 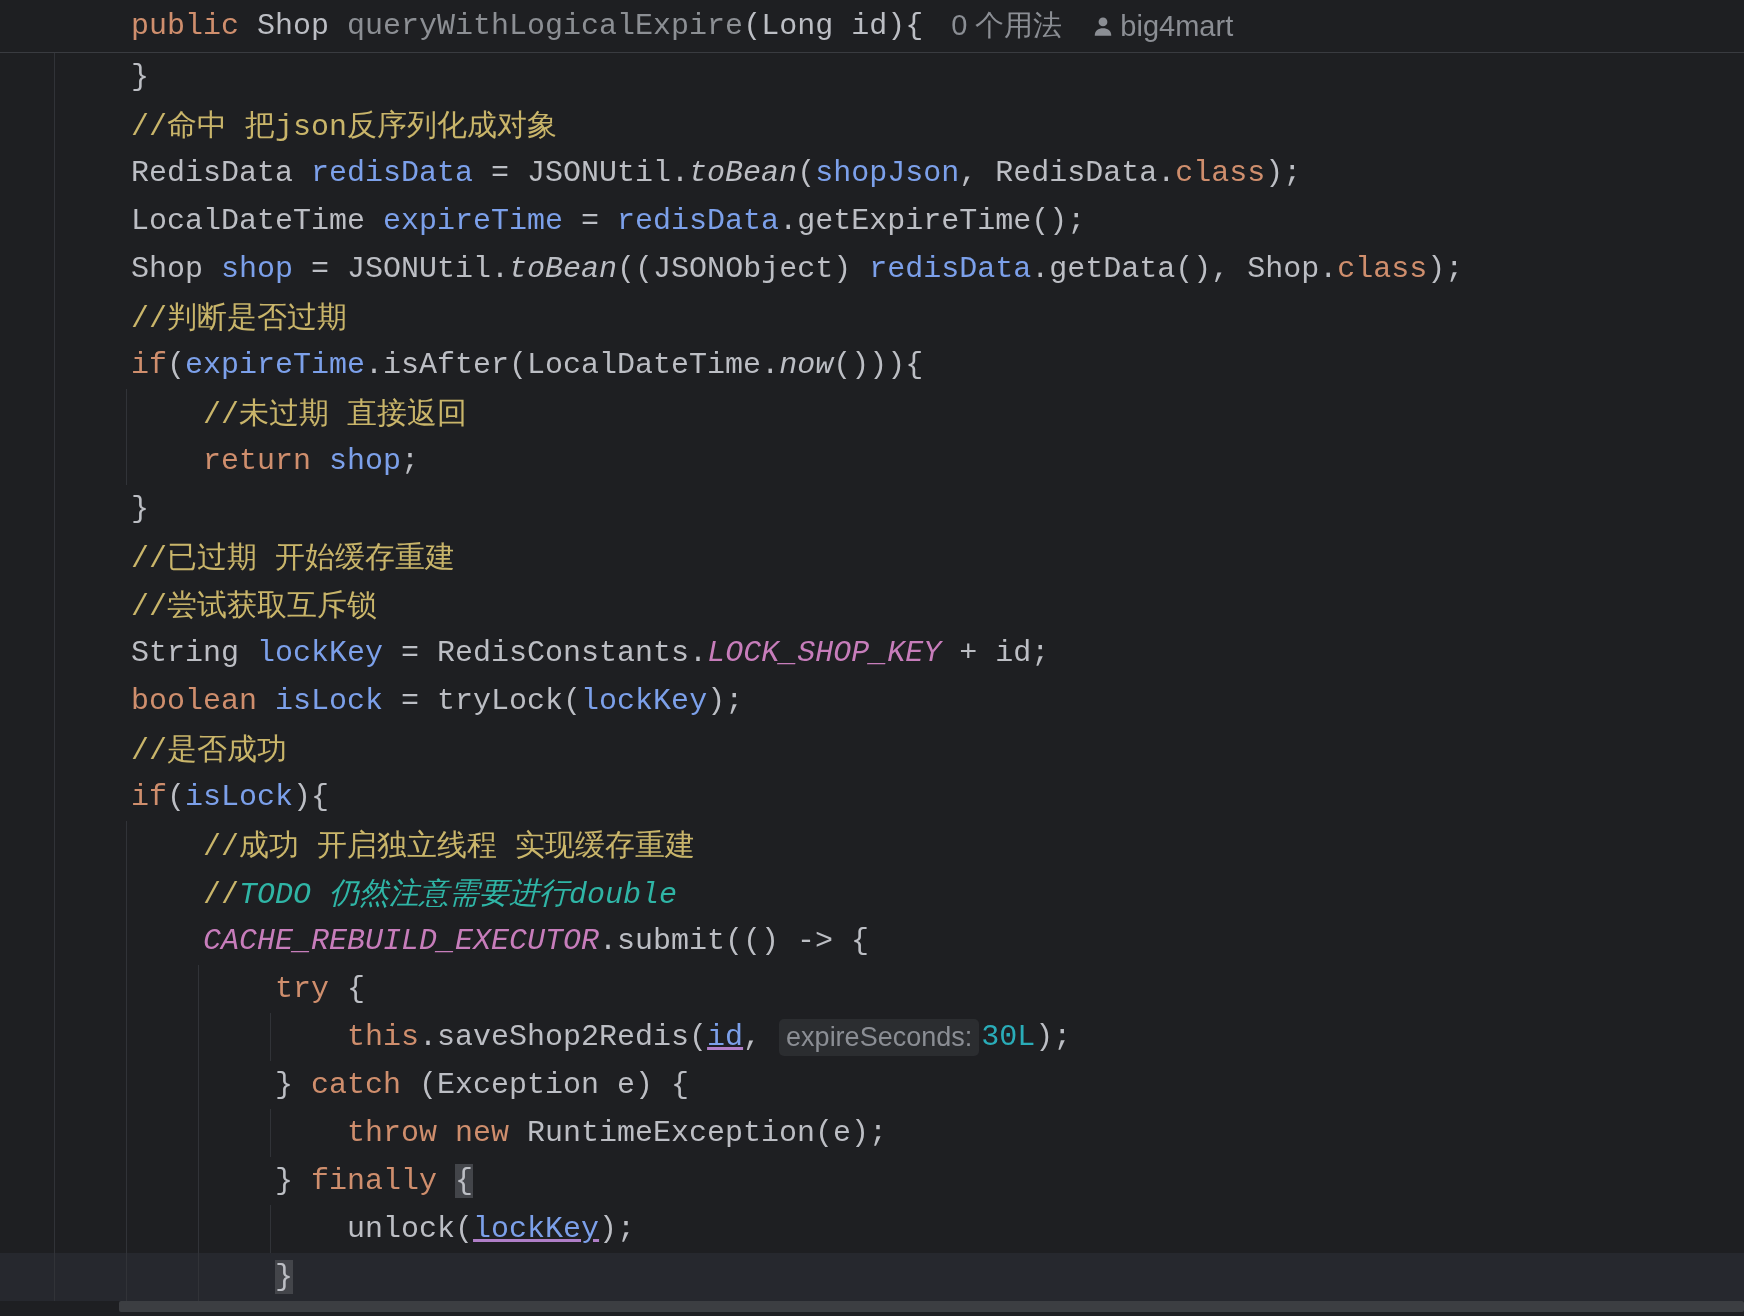 What do you see at coordinates (716, 173) in the screenshot?
I see `code-line: RedisData redisData = JSONUtil.toBean(shopJson, RedisData.class);` at bounding box center [716, 173].